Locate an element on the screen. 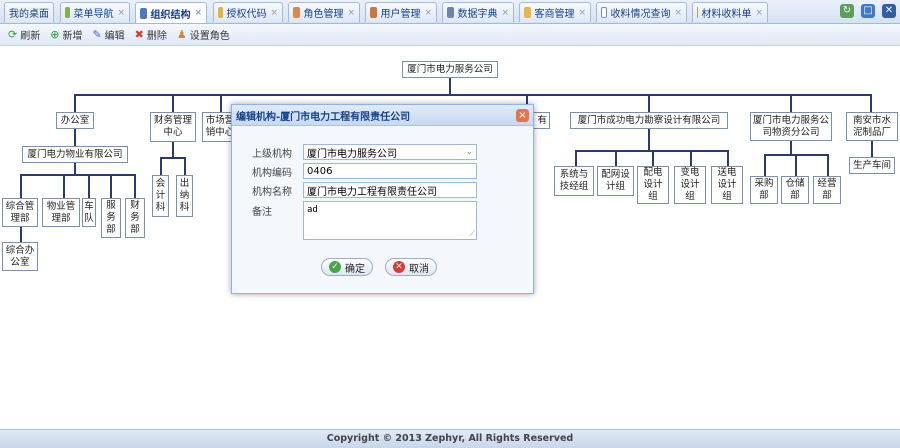  tab-merchant-management: 客商管理 × is located at coordinates (555, 12).